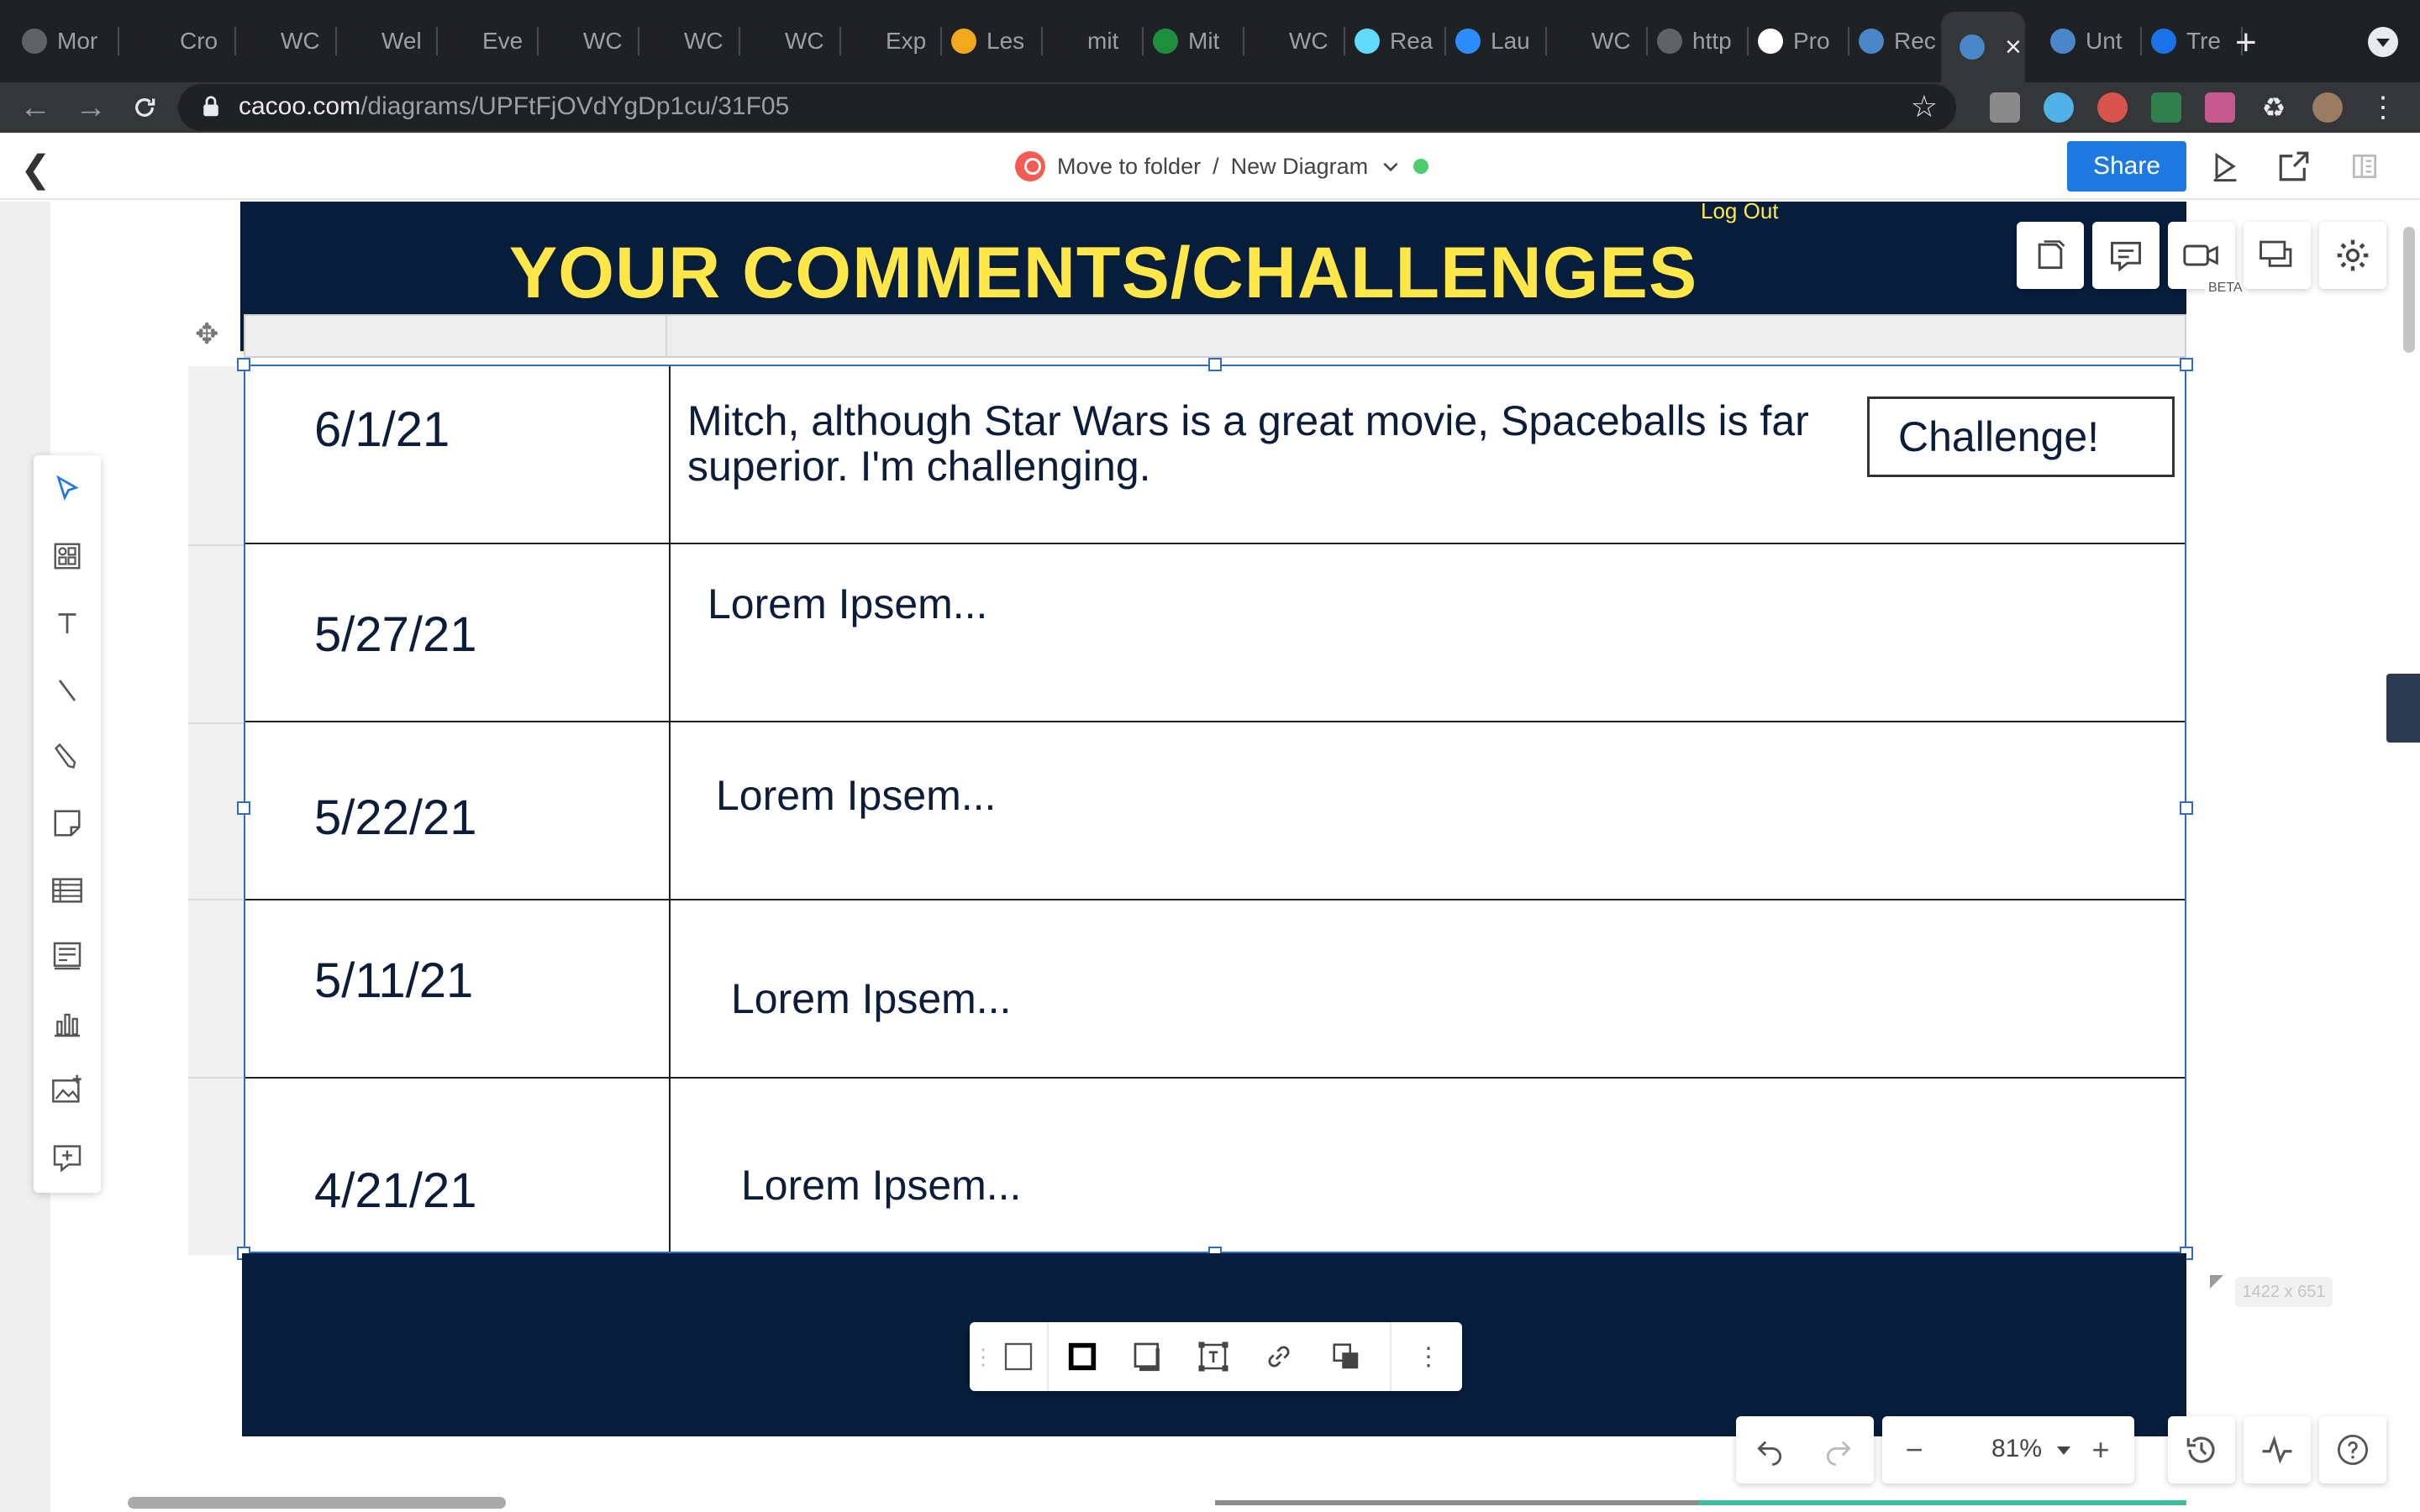 The width and height of the screenshot is (2420, 1512). Describe the element at coordinates (2087, 41) in the screenshot. I see `browser-tab: Unt` at that location.